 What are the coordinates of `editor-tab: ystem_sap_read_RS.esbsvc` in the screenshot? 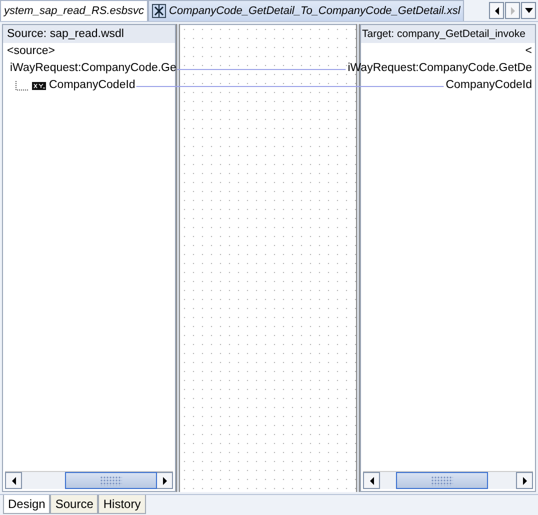 It's located at (74, 10).